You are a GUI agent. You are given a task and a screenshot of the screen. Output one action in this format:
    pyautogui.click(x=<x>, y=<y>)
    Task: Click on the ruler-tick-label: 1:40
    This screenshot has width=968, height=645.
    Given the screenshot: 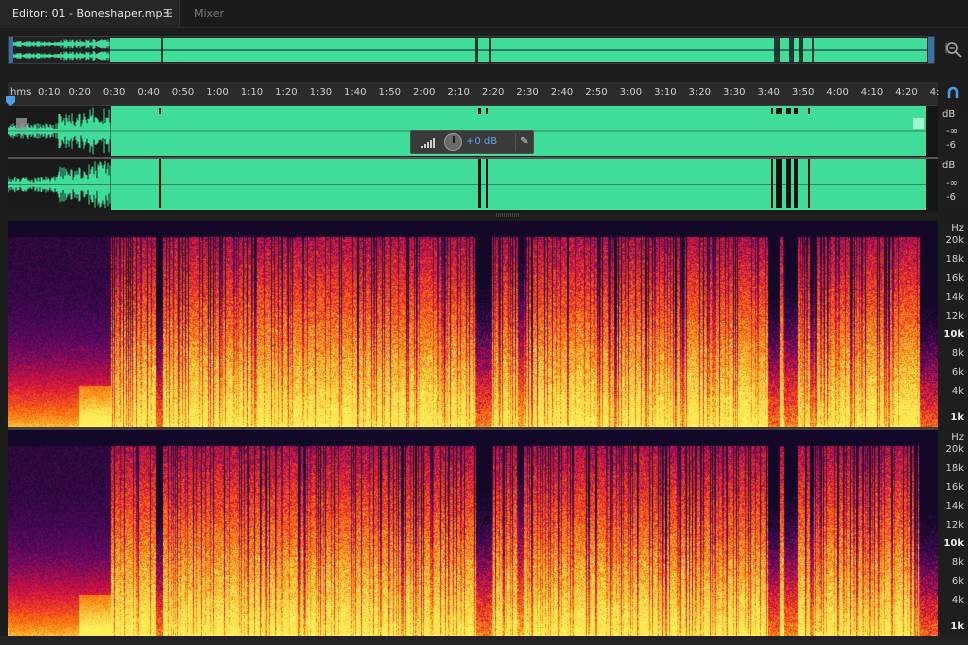 What is the action you would take?
    pyautogui.click(x=355, y=92)
    